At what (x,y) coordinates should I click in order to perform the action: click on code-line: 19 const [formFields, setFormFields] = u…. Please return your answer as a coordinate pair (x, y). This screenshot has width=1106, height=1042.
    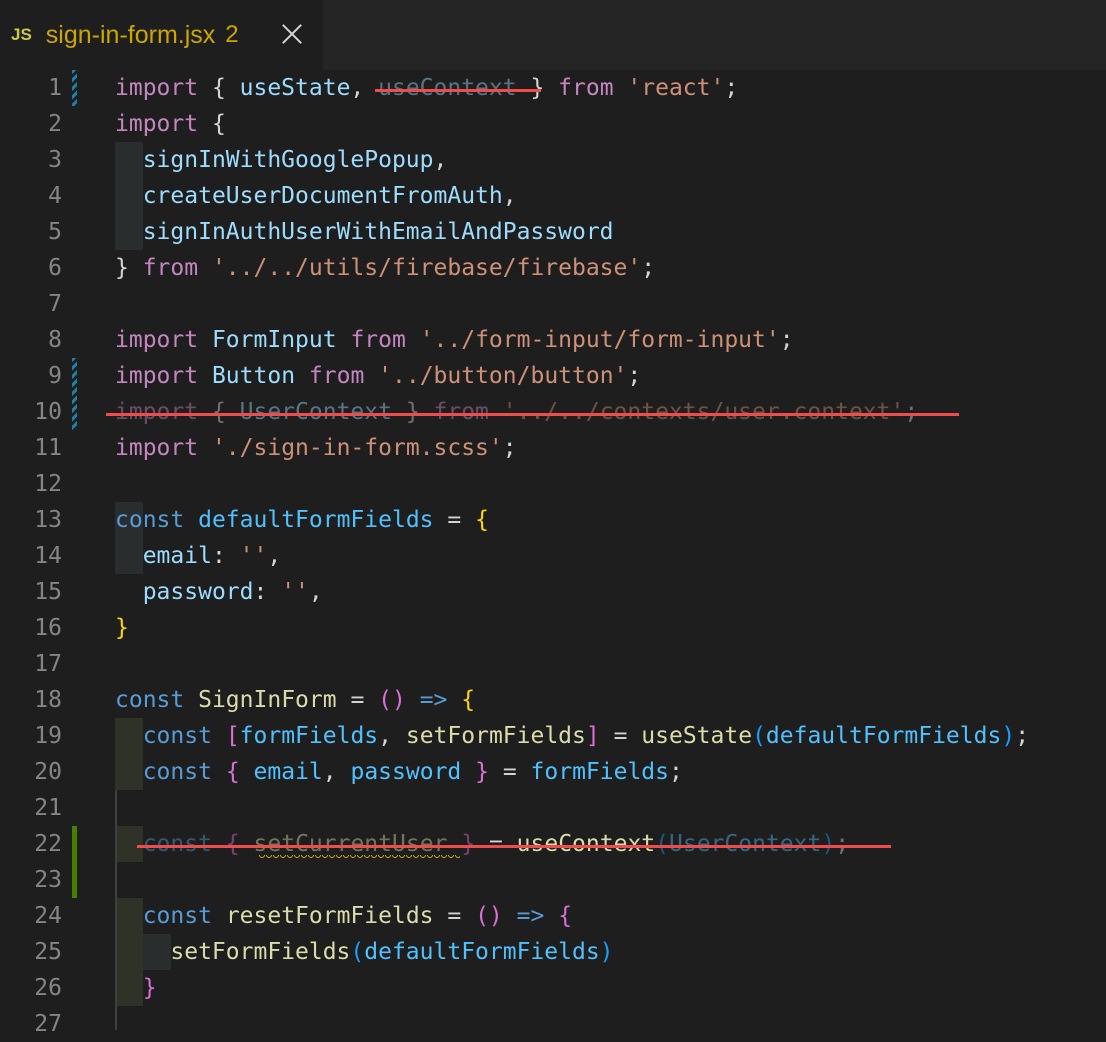
    Looking at the image, I should click on (553, 736).